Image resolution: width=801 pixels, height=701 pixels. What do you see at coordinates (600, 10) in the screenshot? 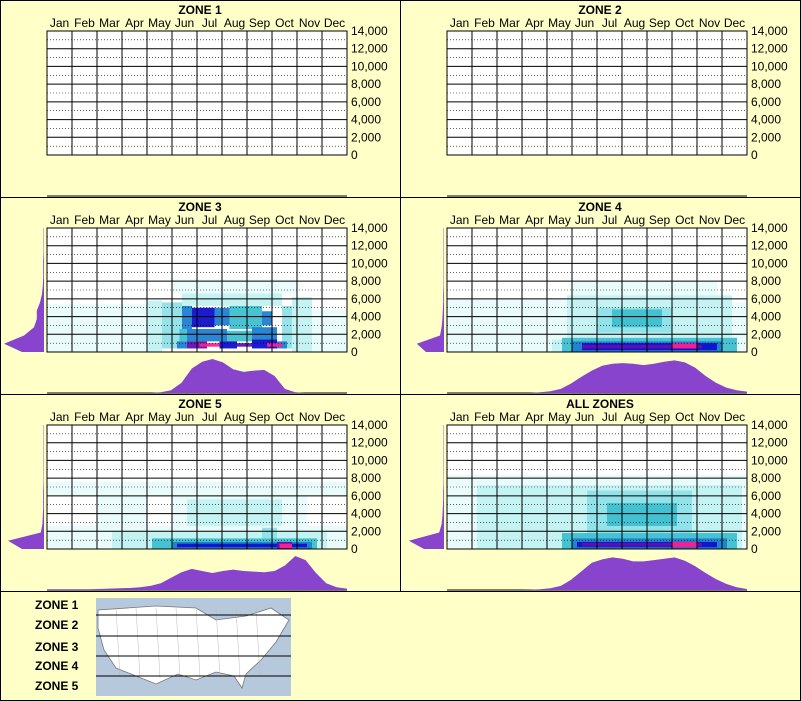
I see `panel-title: ZONE 2` at bounding box center [600, 10].